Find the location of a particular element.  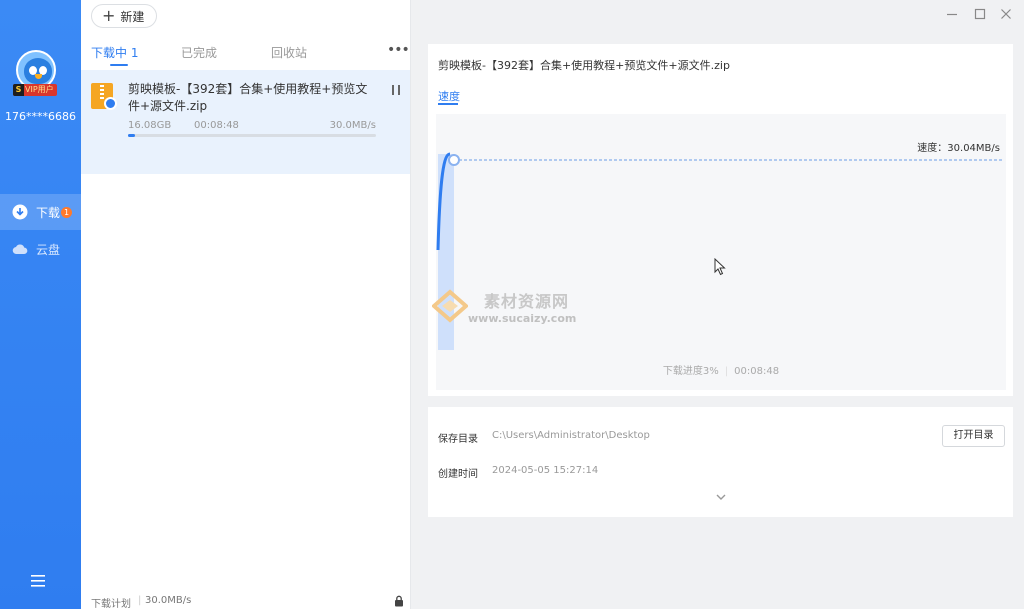

download-progress-bar is located at coordinates (252, 135).